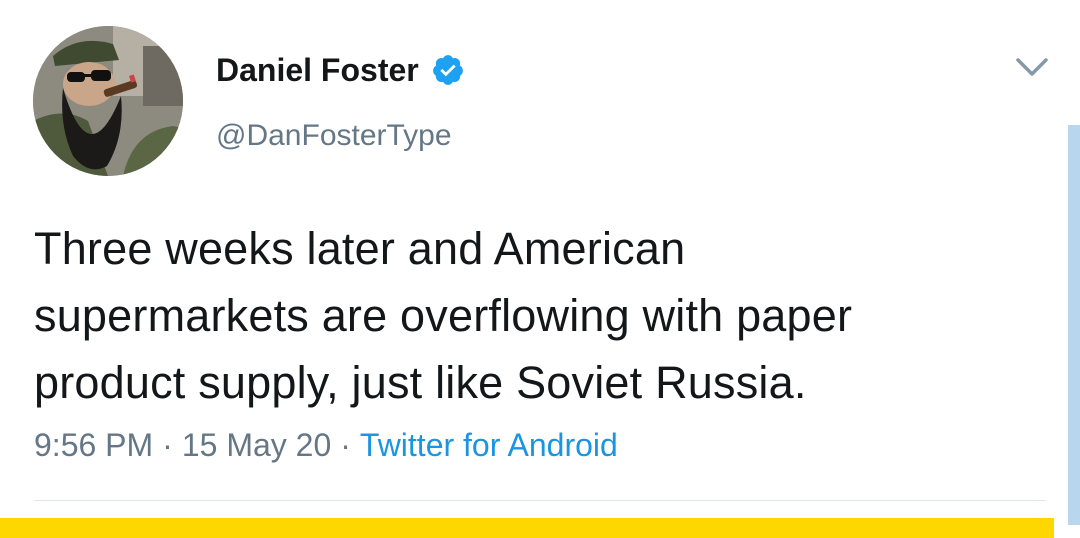 This screenshot has height=538, width=1080. I want to click on tweet-text-line: product supply, just like Soviet Russia., so click(420, 382).